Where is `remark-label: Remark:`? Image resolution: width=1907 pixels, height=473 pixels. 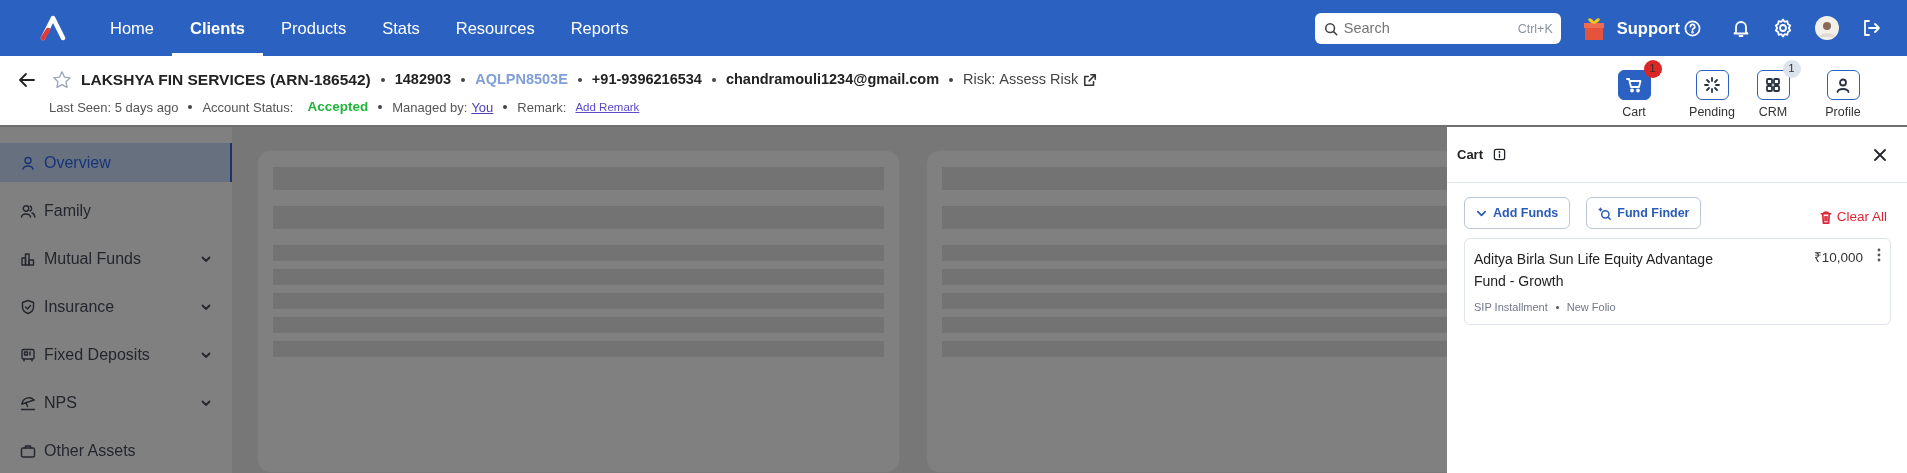
remark-label: Remark: is located at coordinates (542, 107).